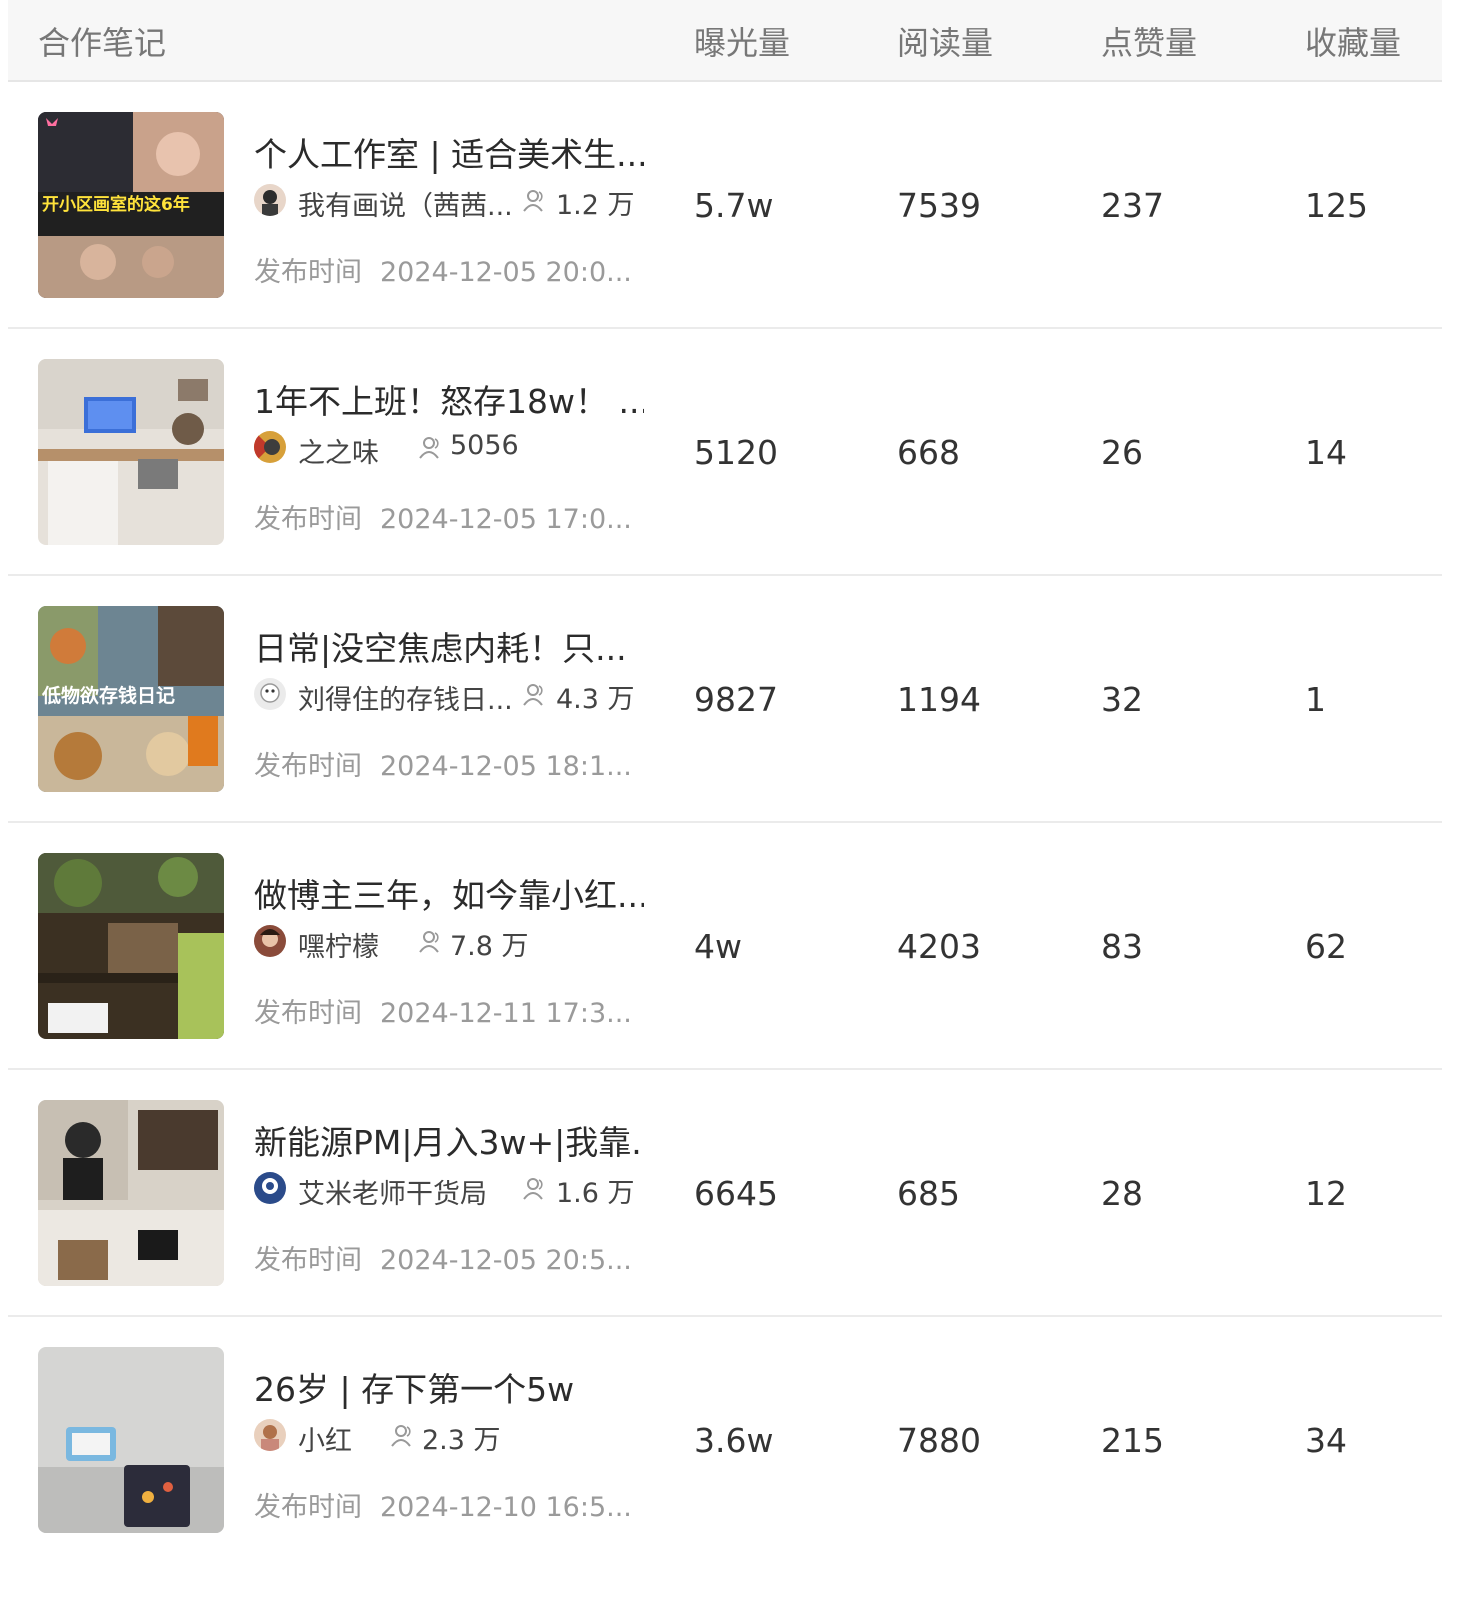 The width and height of the screenshot is (1471, 1600). Describe the element at coordinates (102, 43) in the screenshot. I see `column-header-note: 合作笔记` at that location.